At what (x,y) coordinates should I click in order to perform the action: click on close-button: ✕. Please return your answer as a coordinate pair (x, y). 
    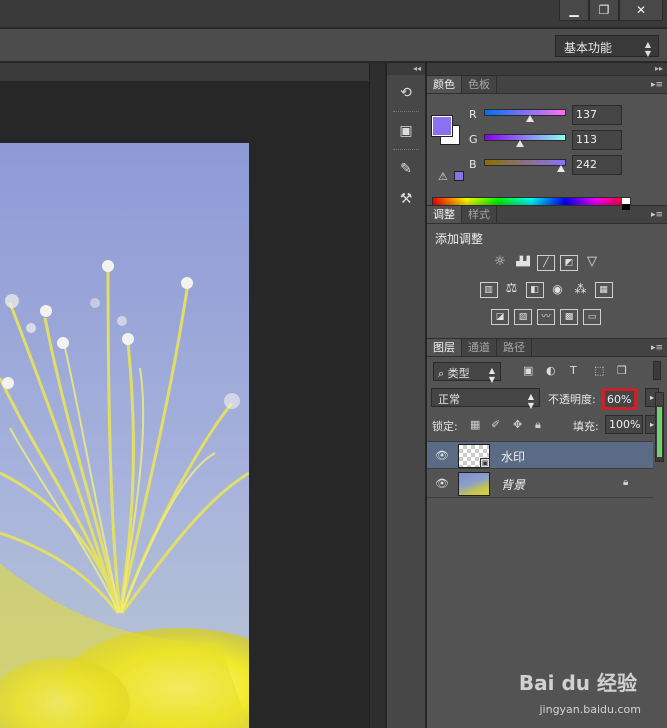
    Looking at the image, I should click on (641, 10).